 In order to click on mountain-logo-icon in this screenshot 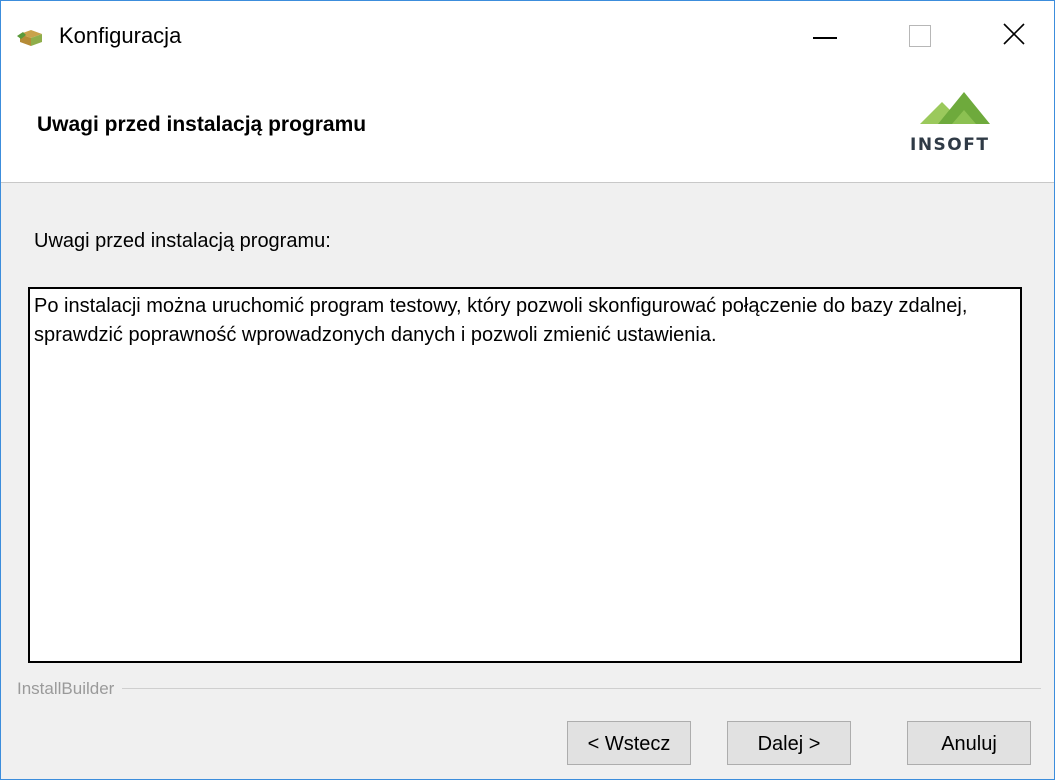, I will do `click(955, 108)`.